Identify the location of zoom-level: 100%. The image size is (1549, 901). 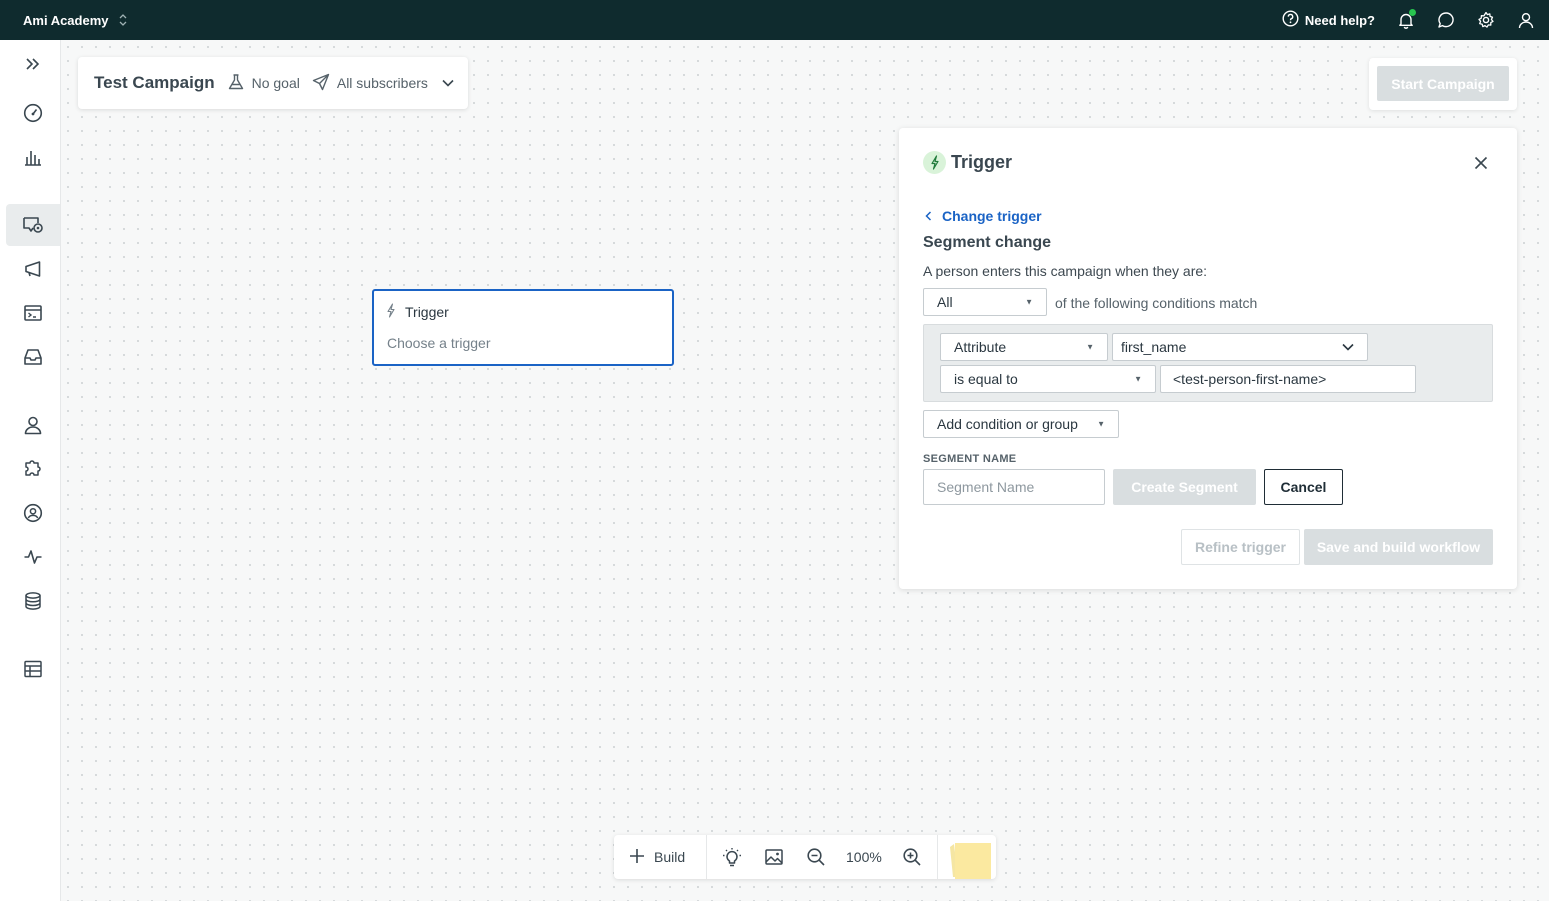
(864, 857).